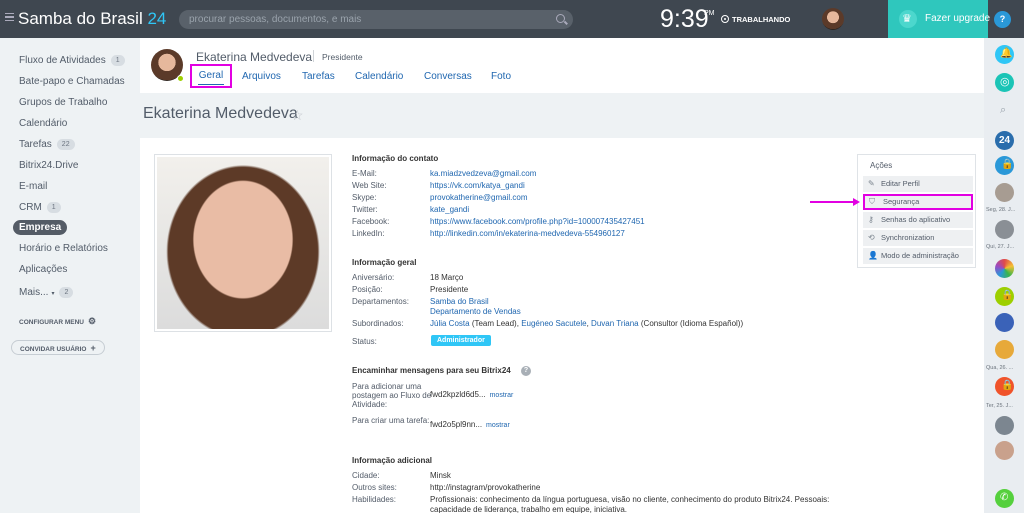  I want to click on app-passwords-button: ⚷ Senhas do aplicativo, so click(918, 220).